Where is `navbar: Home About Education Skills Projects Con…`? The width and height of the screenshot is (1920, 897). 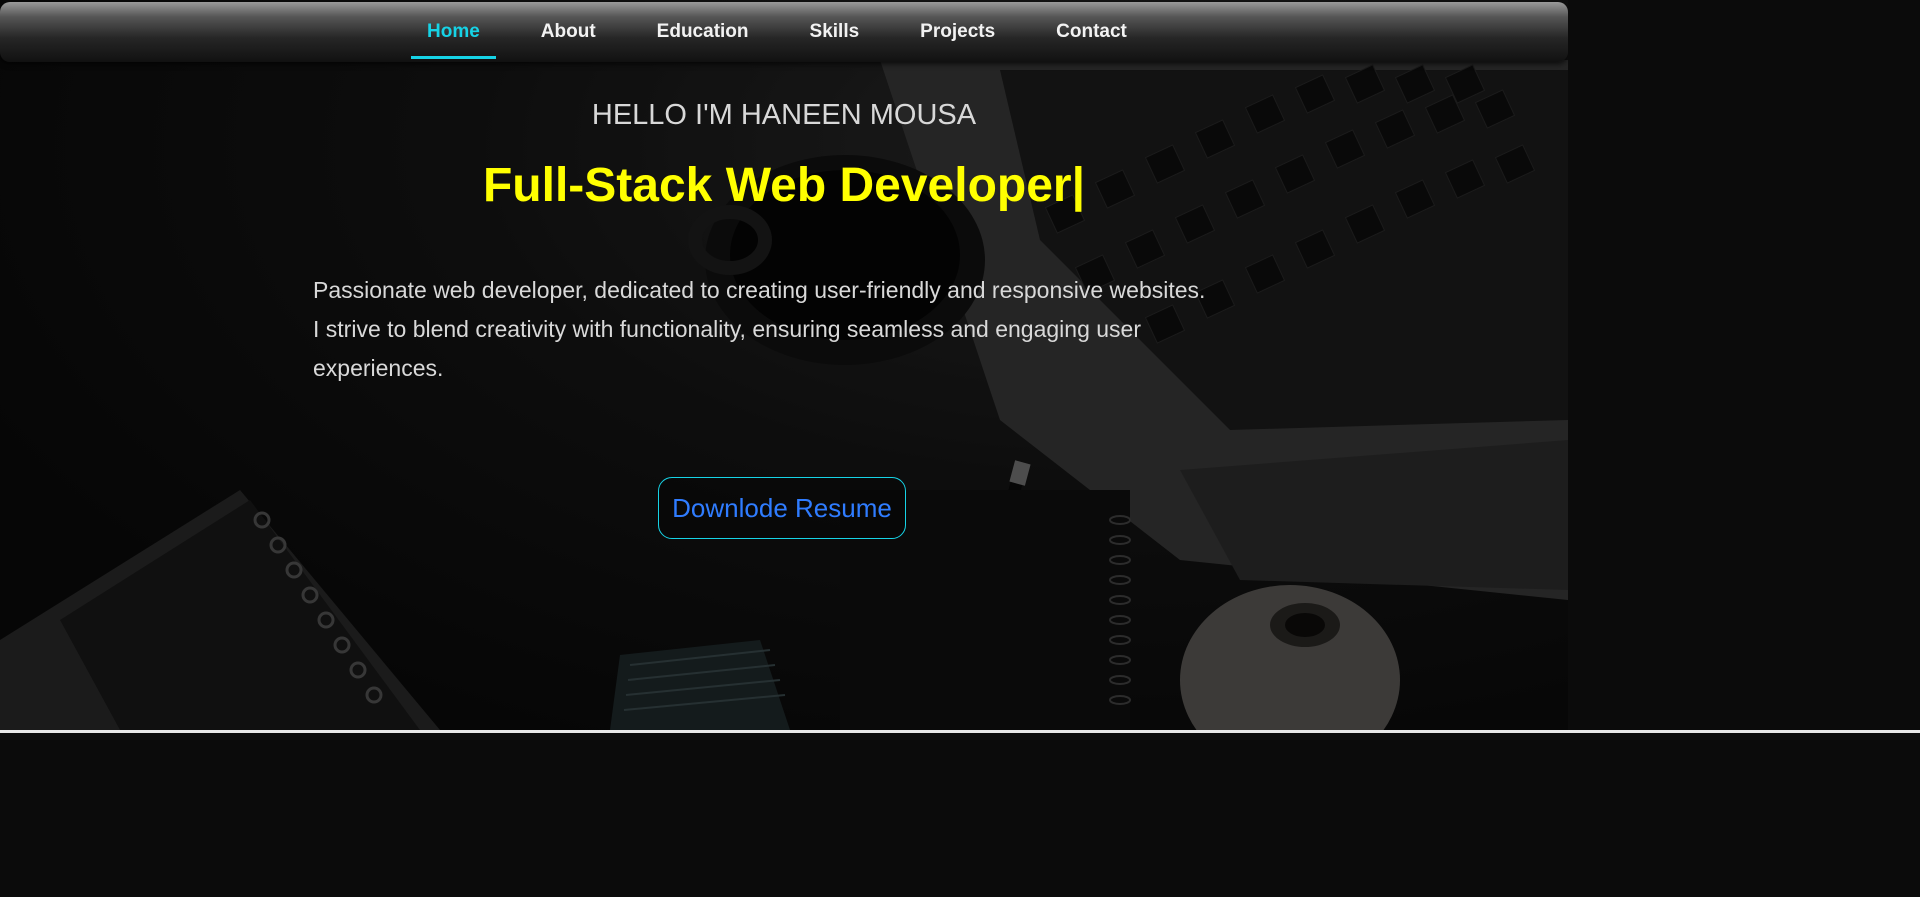
navbar: Home About Education Skills Projects Con… is located at coordinates (784, 32).